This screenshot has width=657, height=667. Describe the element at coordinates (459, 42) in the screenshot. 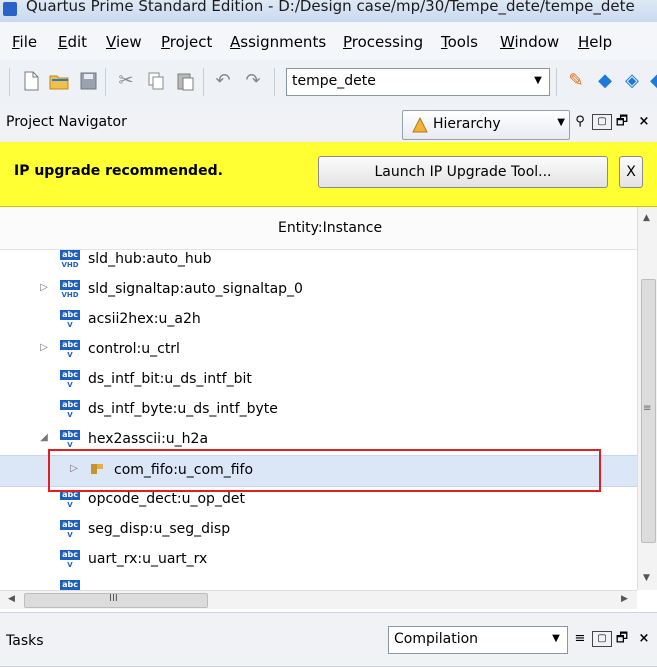

I see `menu-tools: Tools` at that location.